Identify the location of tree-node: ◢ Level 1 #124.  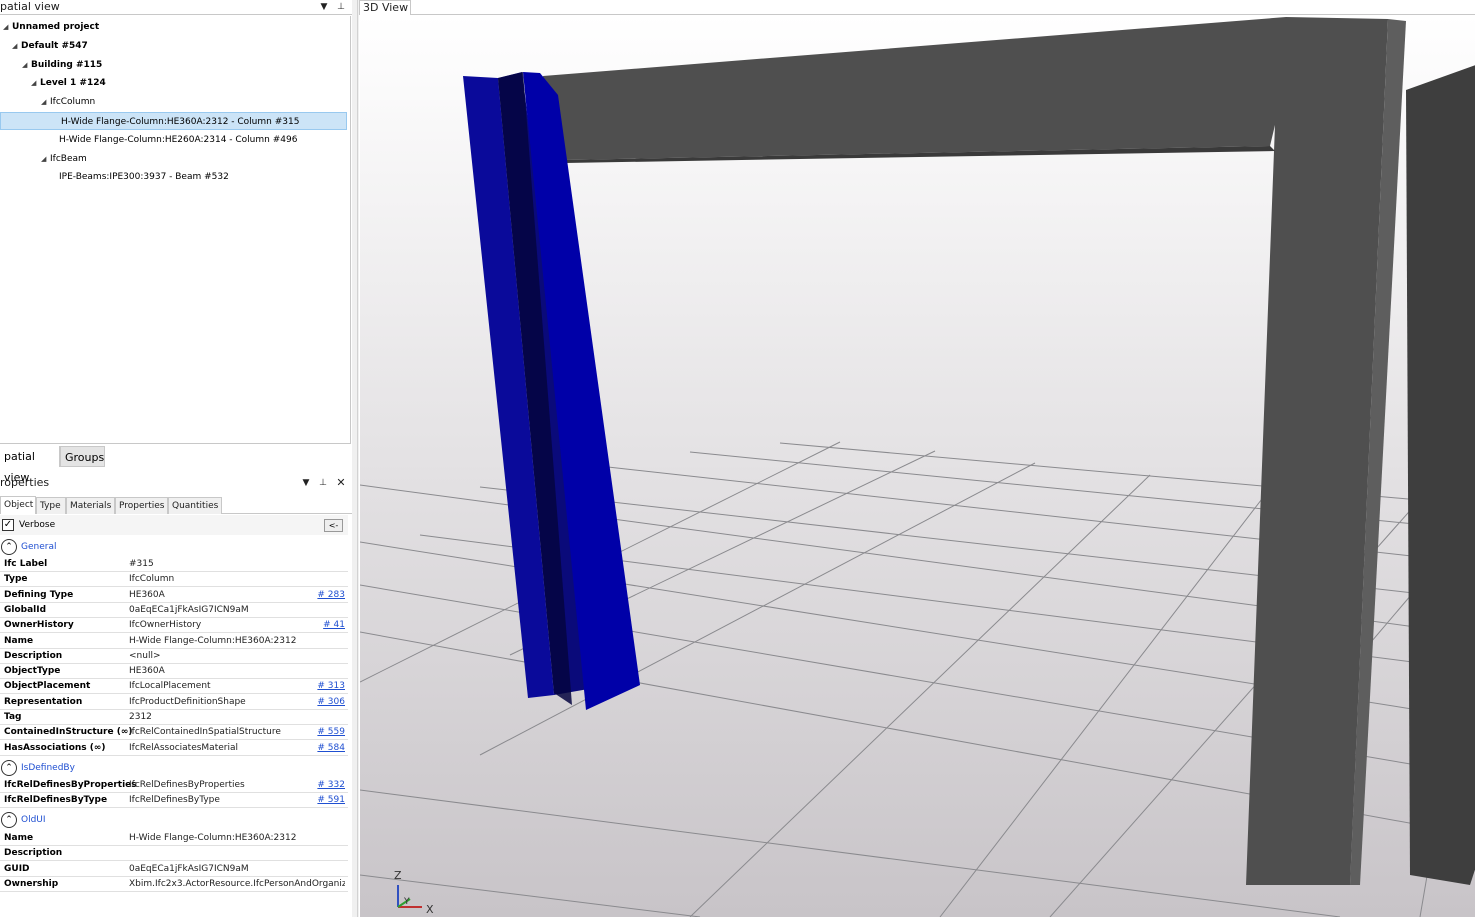
(68, 83).